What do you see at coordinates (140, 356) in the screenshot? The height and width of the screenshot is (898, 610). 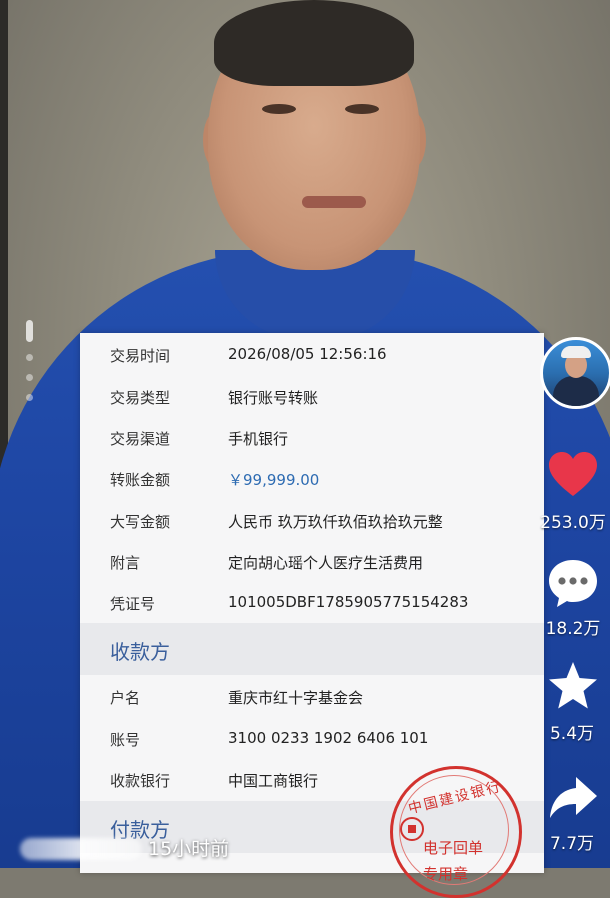 I see `receipt-label: 交易时间` at bounding box center [140, 356].